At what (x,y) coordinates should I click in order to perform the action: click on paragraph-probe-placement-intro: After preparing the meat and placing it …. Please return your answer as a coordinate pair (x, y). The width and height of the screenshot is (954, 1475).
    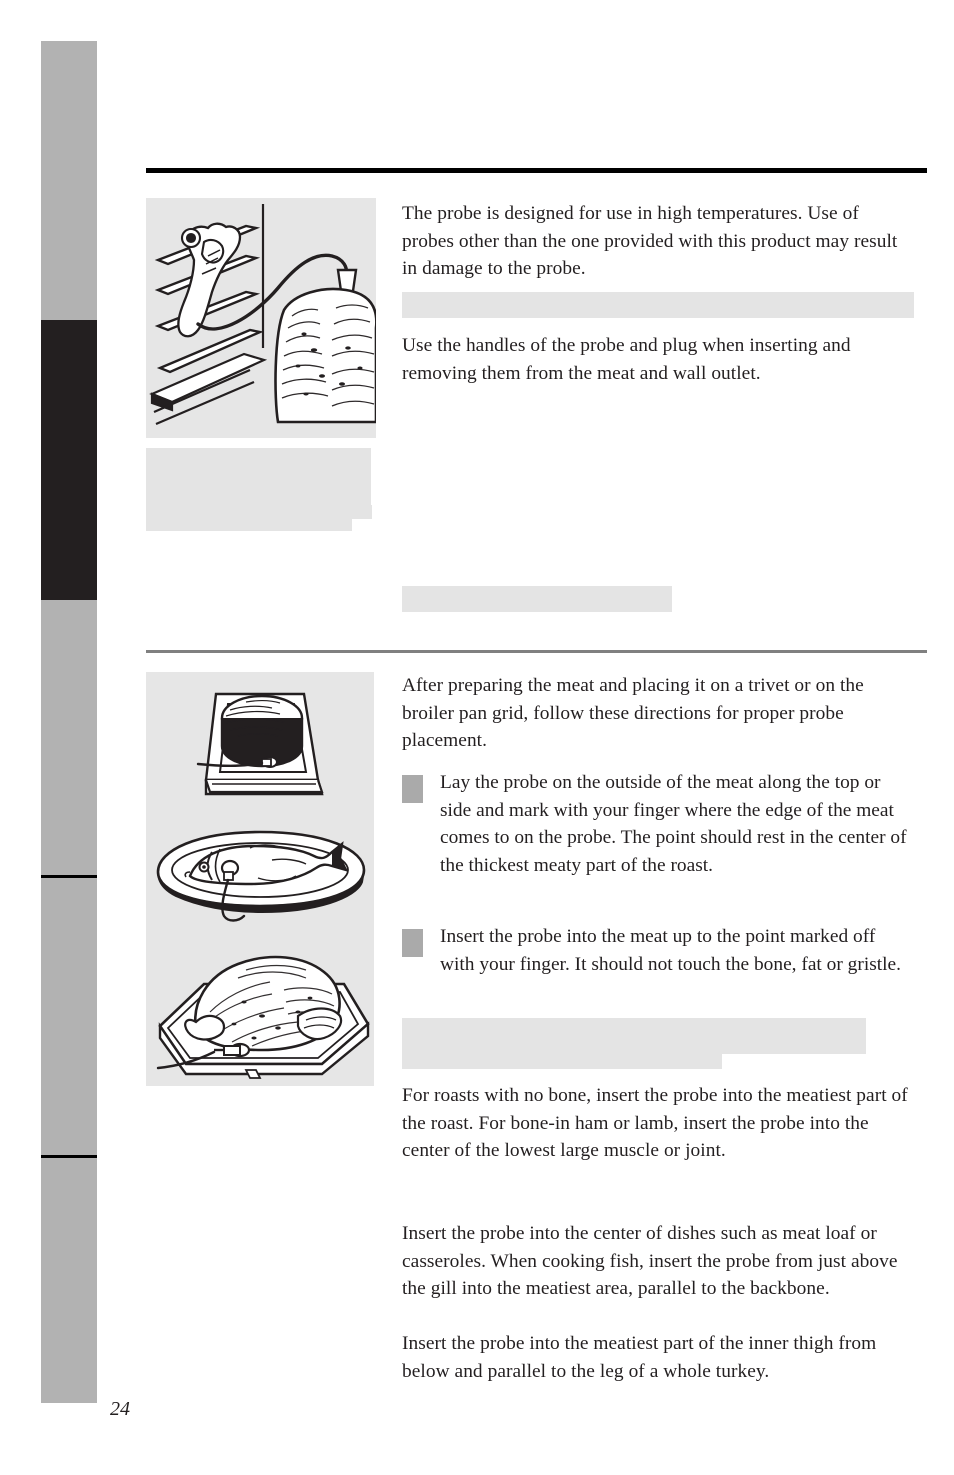
    Looking at the image, I should click on (633, 713).